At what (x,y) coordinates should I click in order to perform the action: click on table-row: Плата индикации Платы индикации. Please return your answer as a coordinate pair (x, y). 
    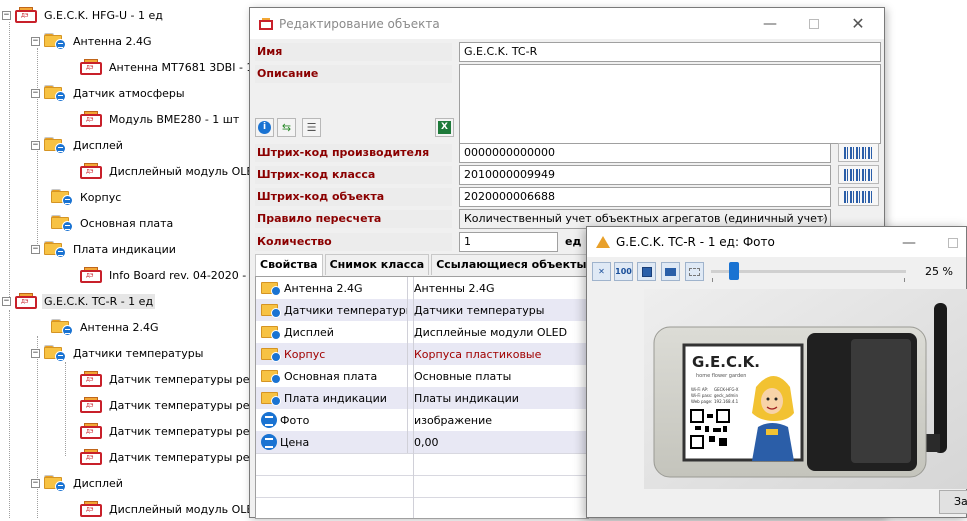
    Looking at the image, I should click on (422, 398).